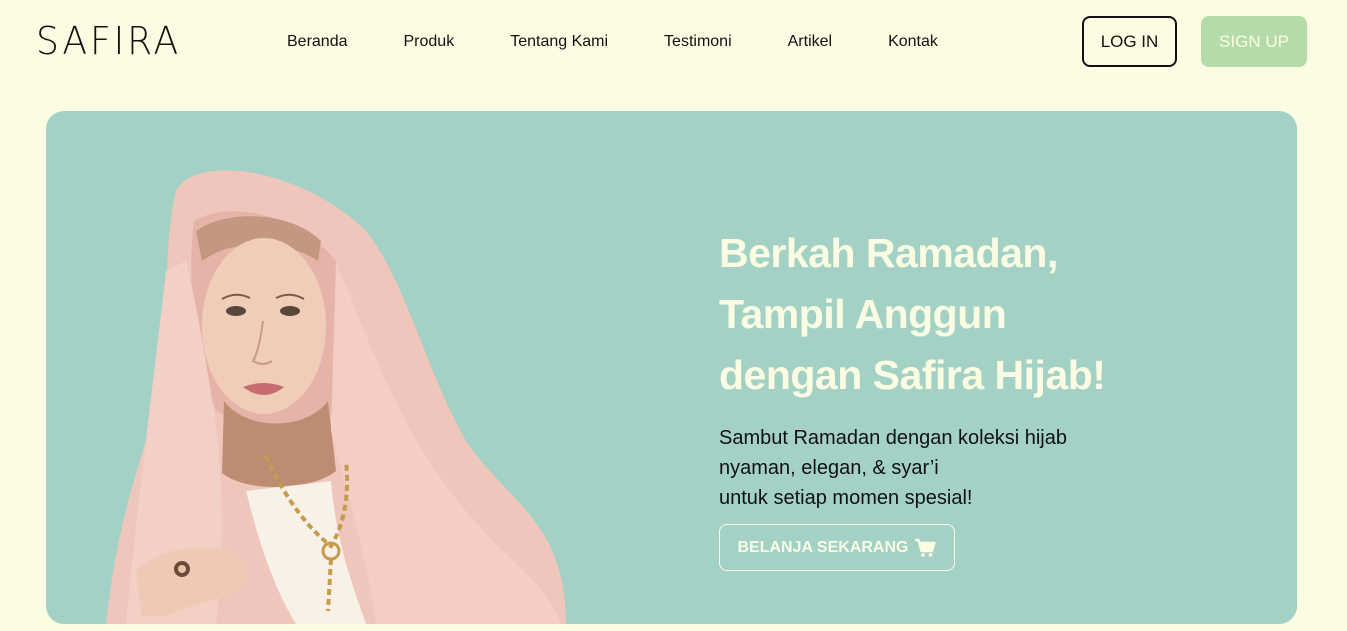 The height and width of the screenshot is (631, 1347). What do you see at coordinates (317, 42) in the screenshot?
I see `nav-item-beranda: Beranda` at bounding box center [317, 42].